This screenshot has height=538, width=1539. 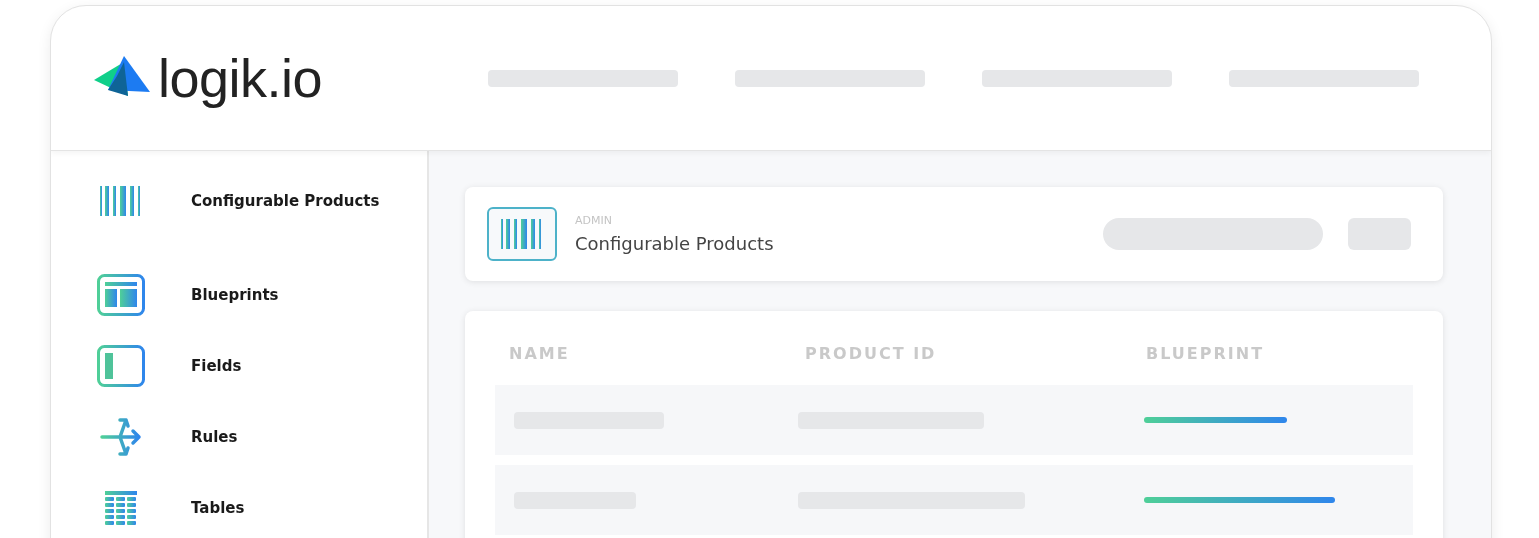 What do you see at coordinates (218, 507) in the screenshot?
I see `sidebar-item: Tables` at bounding box center [218, 507].